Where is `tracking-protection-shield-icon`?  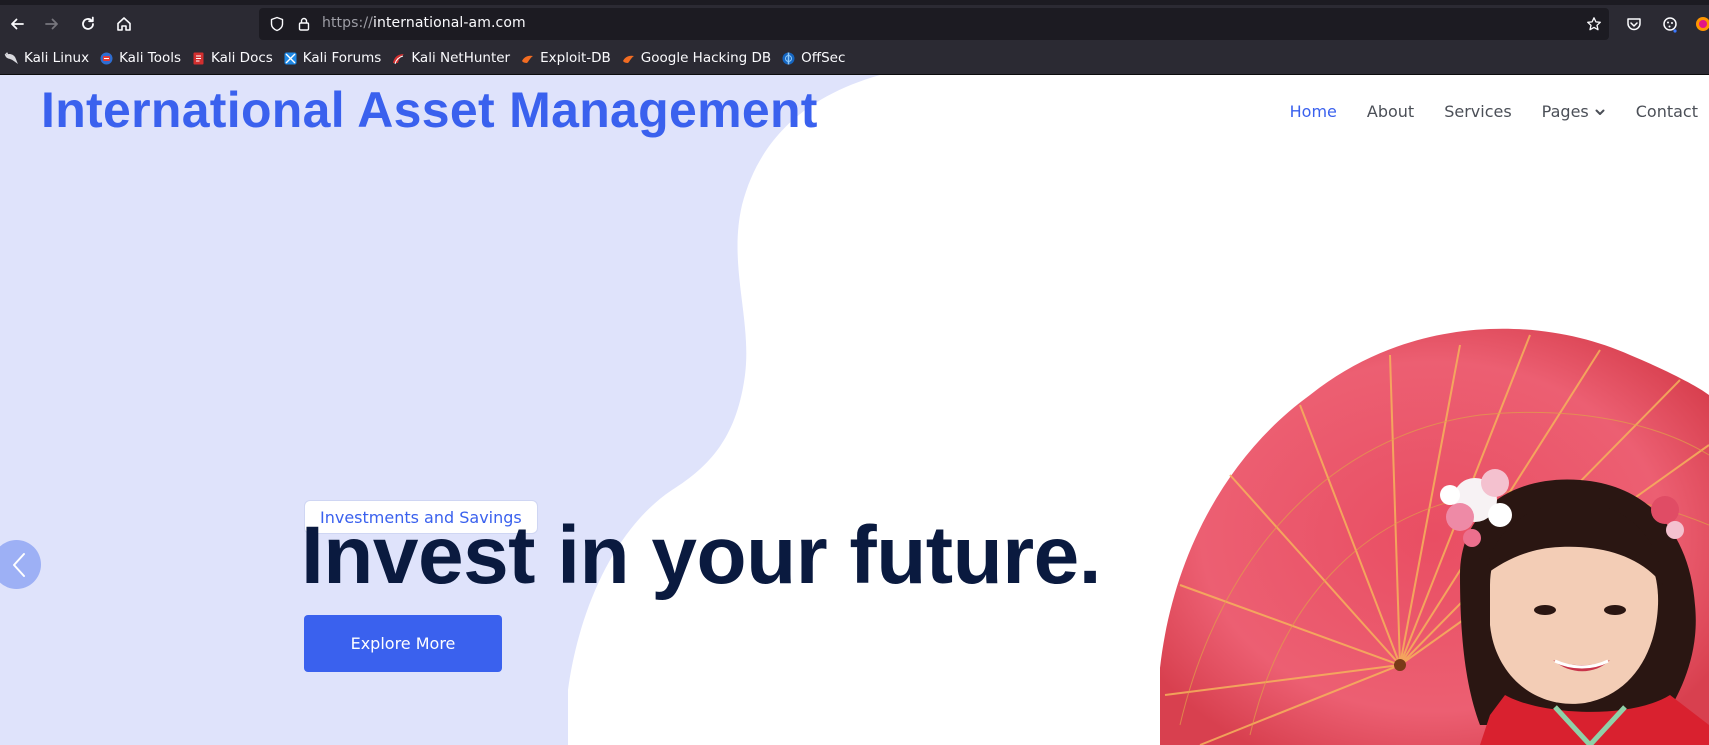 tracking-protection-shield-icon is located at coordinates (277, 24).